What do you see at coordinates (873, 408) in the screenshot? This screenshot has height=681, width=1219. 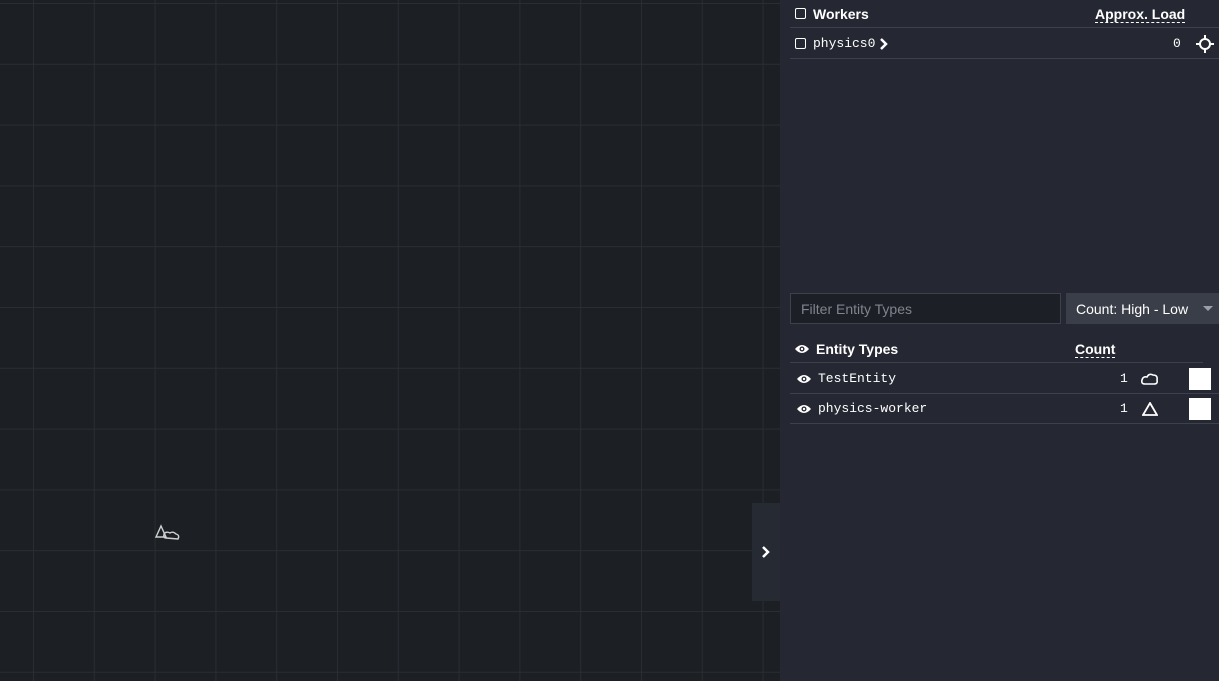 I see `entity-type-name: physics-worker` at bounding box center [873, 408].